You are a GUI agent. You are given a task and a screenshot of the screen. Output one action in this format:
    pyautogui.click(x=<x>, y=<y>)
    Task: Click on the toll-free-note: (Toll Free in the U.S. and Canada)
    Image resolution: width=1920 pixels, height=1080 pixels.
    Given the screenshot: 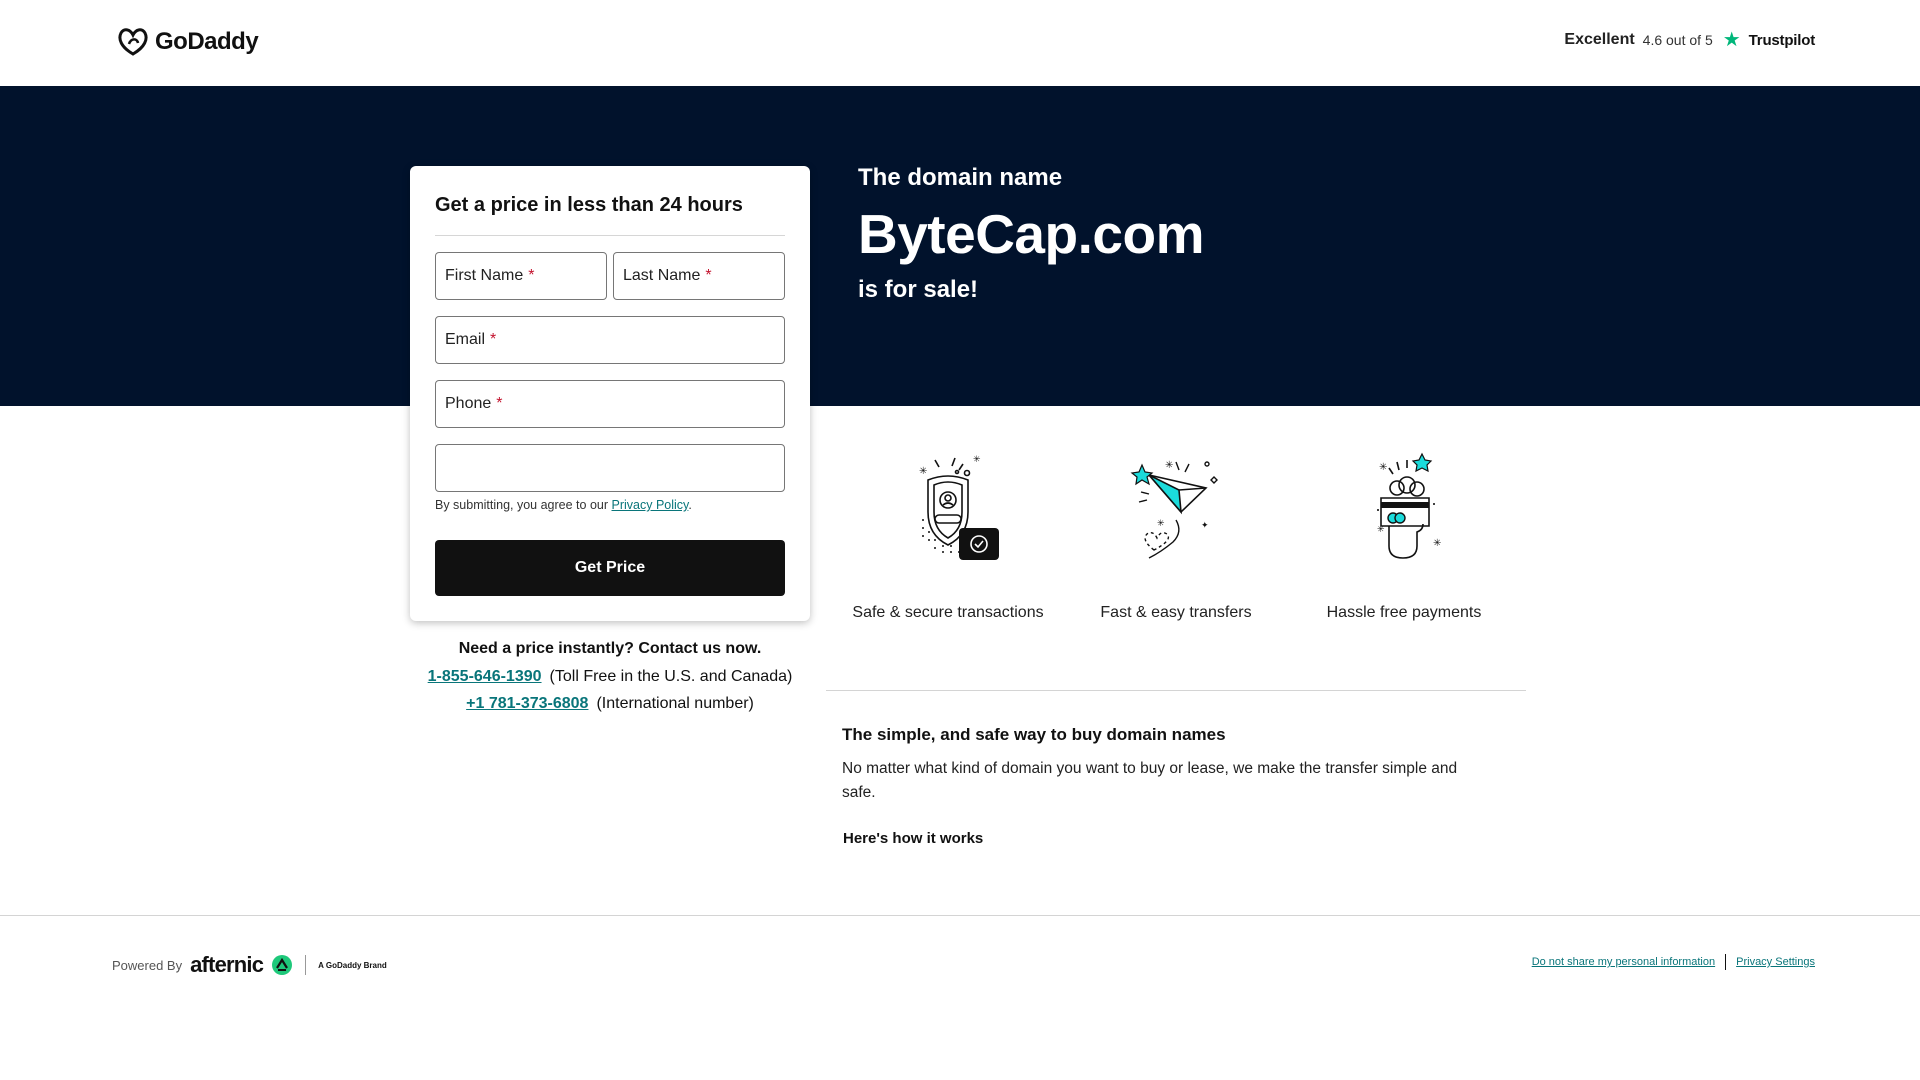 What is the action you would take?
    pyautogui.click(x=671, y=676)
    